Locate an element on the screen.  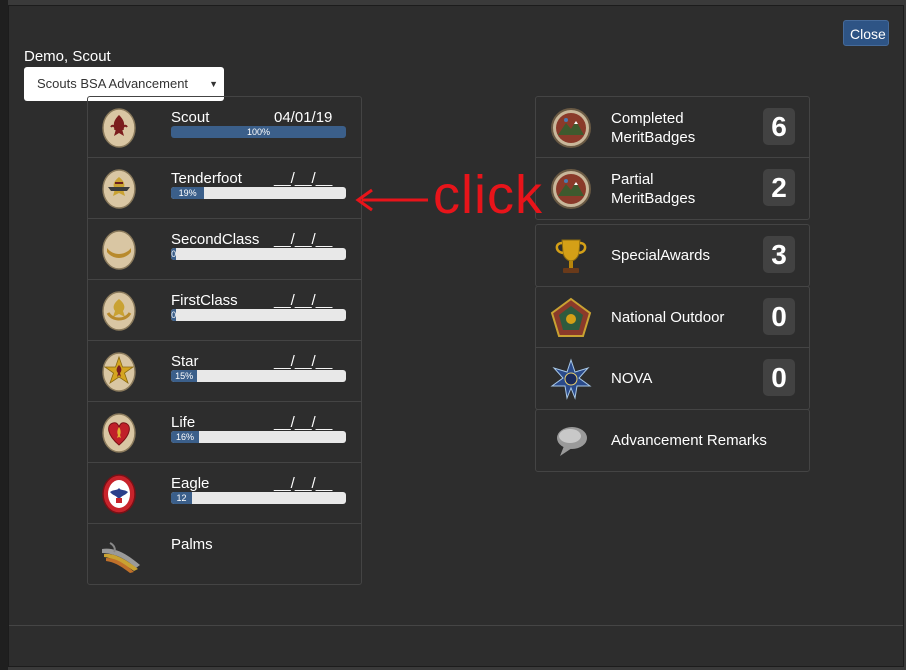
first-class-badge-icon is located at coordinates (119, 311).